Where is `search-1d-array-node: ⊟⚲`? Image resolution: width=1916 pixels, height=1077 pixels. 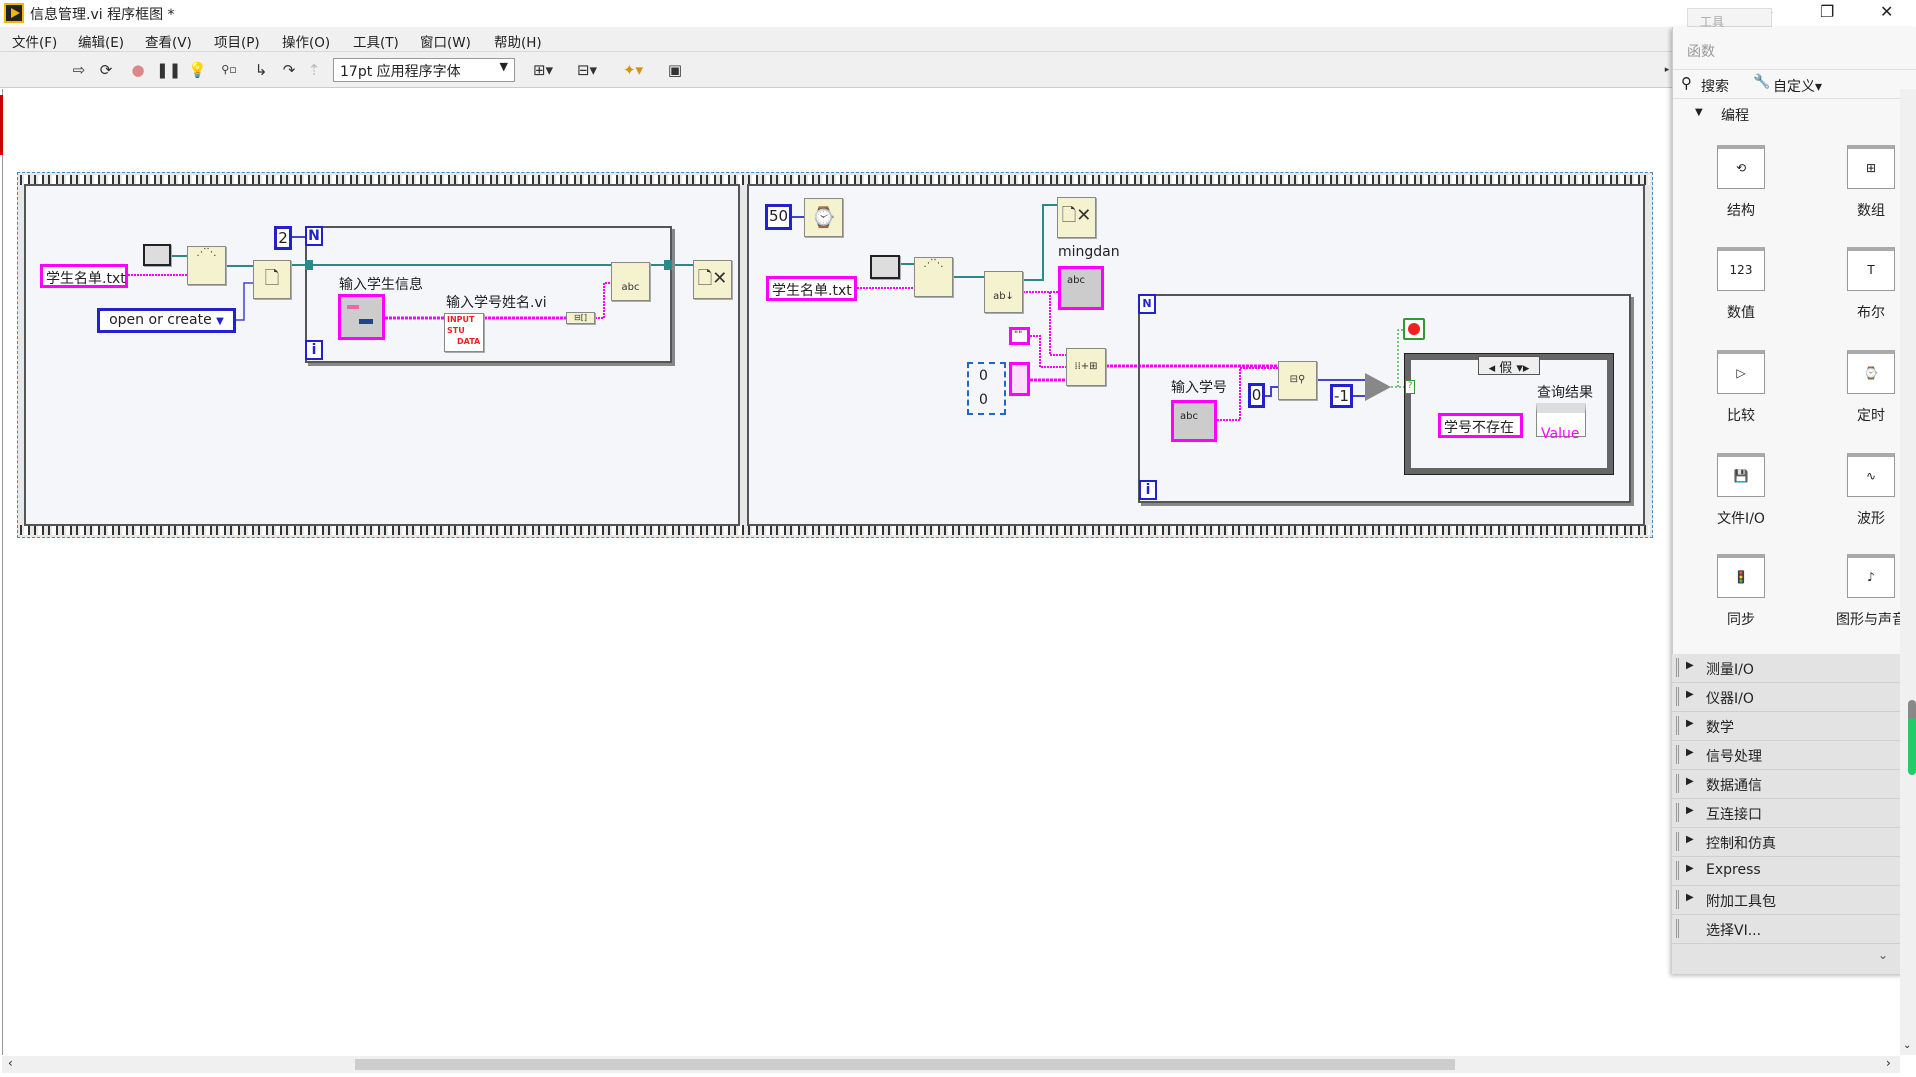
search-1d-array-node: ⊟⚲ is located at coordinates (1297, 380).